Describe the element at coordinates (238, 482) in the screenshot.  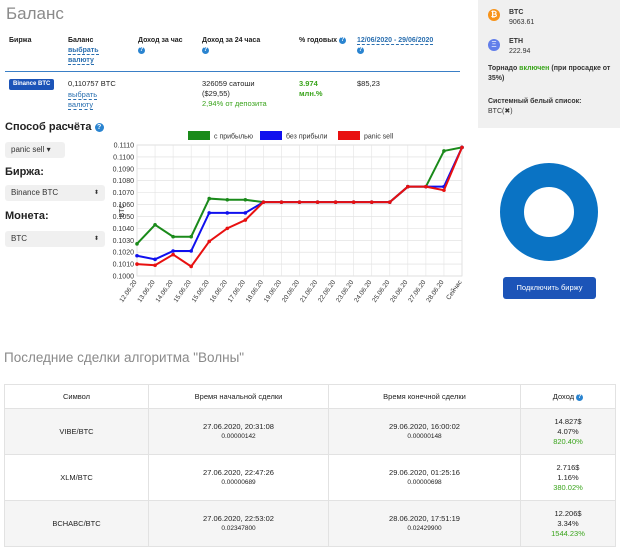
I see `start-price: 0.00000689` at that location.